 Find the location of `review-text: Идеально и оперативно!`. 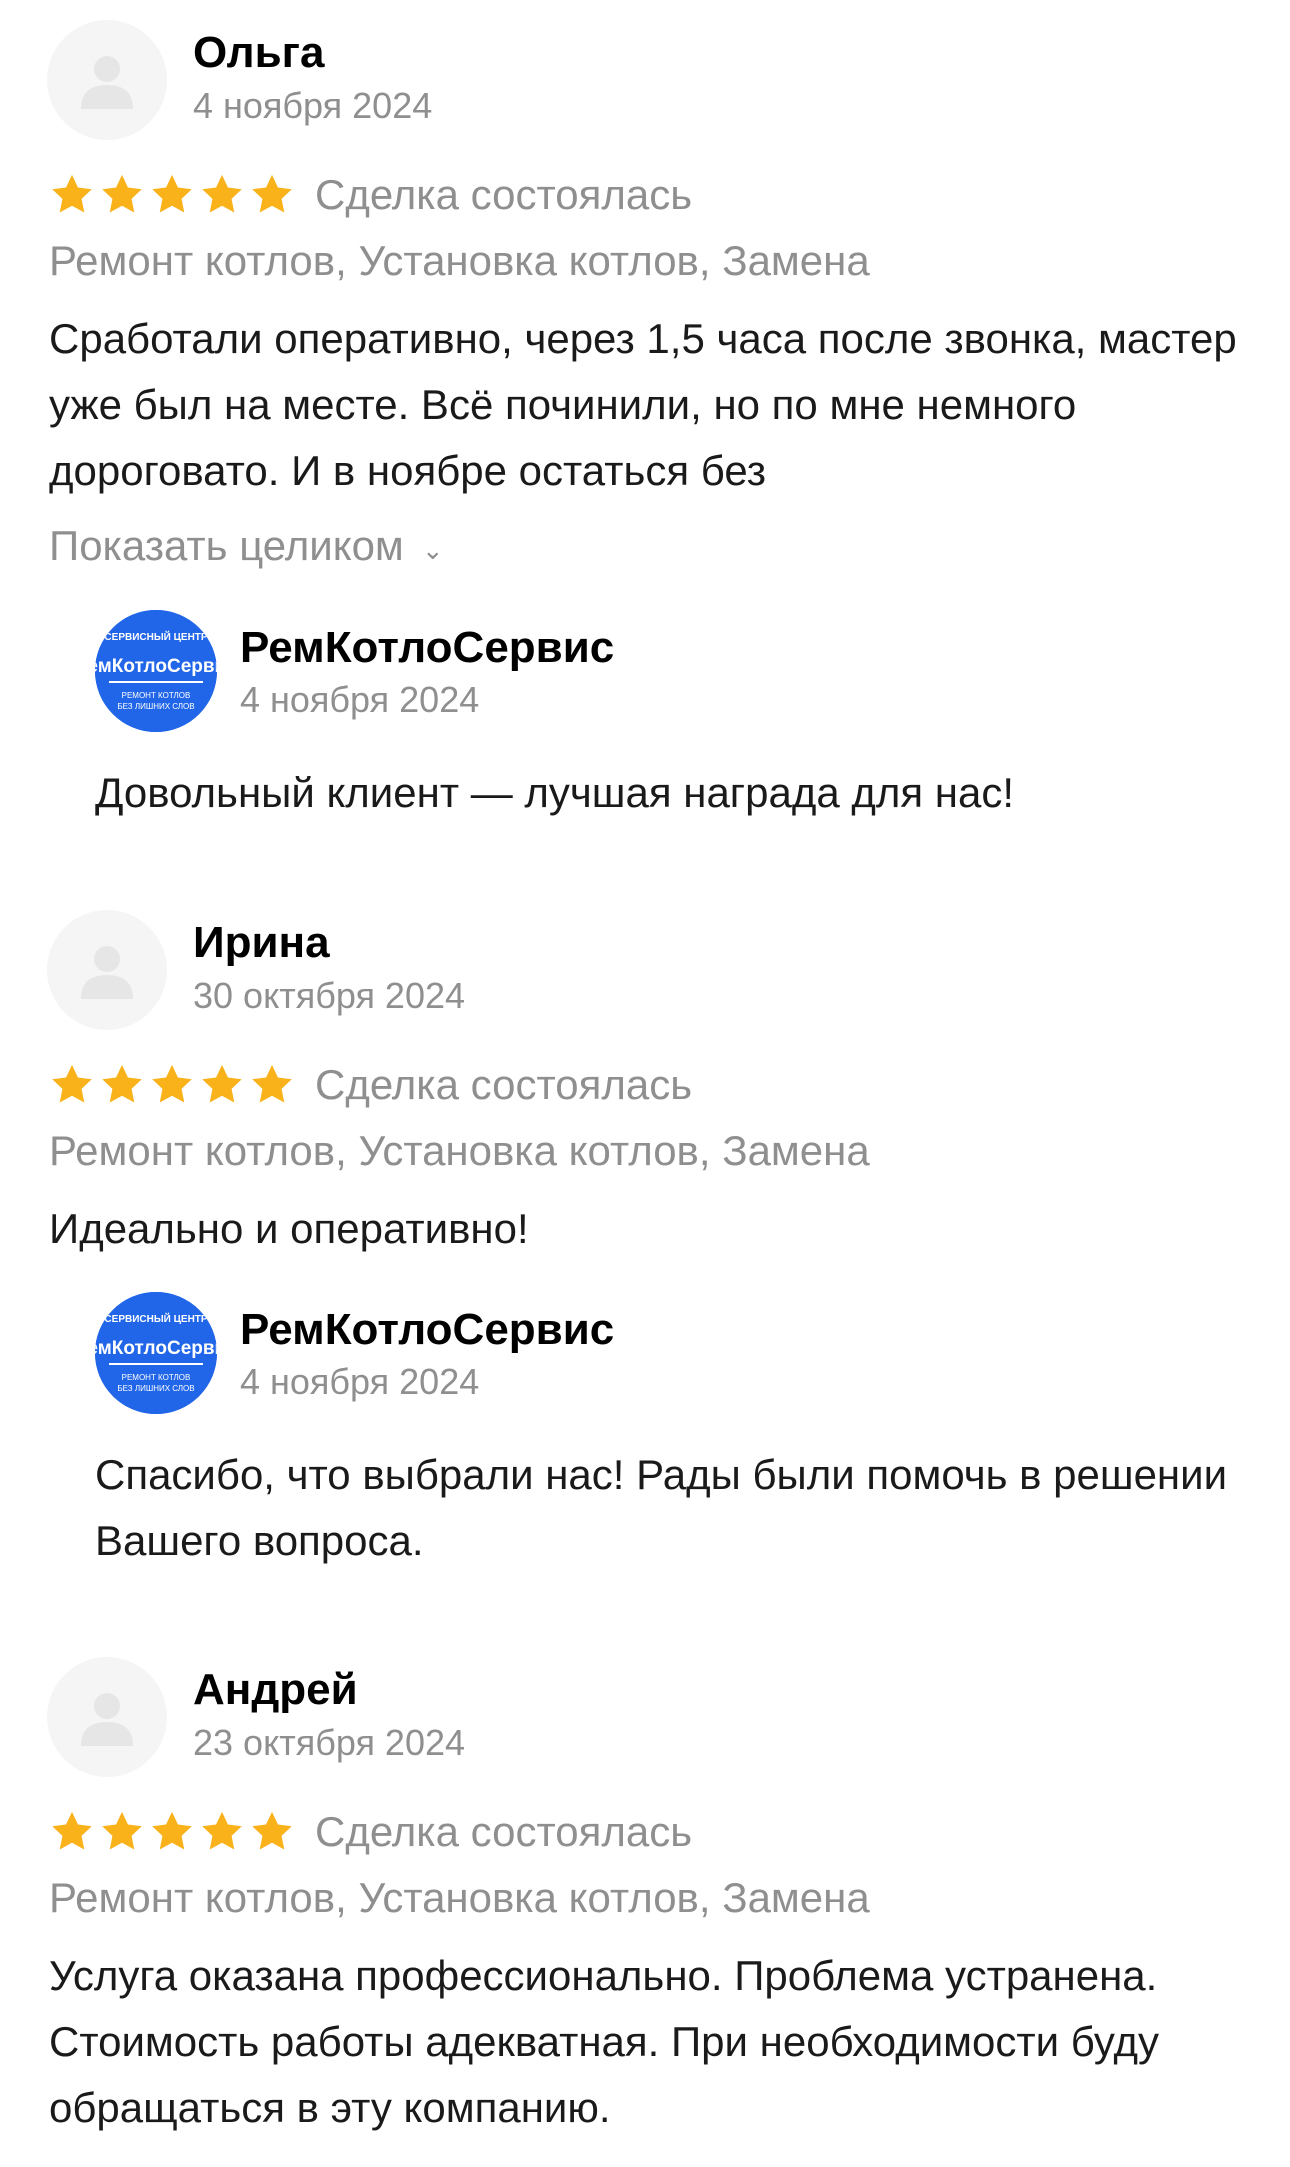

review-text: Идеально и оперативно! is located at coordinates (289, 1228).